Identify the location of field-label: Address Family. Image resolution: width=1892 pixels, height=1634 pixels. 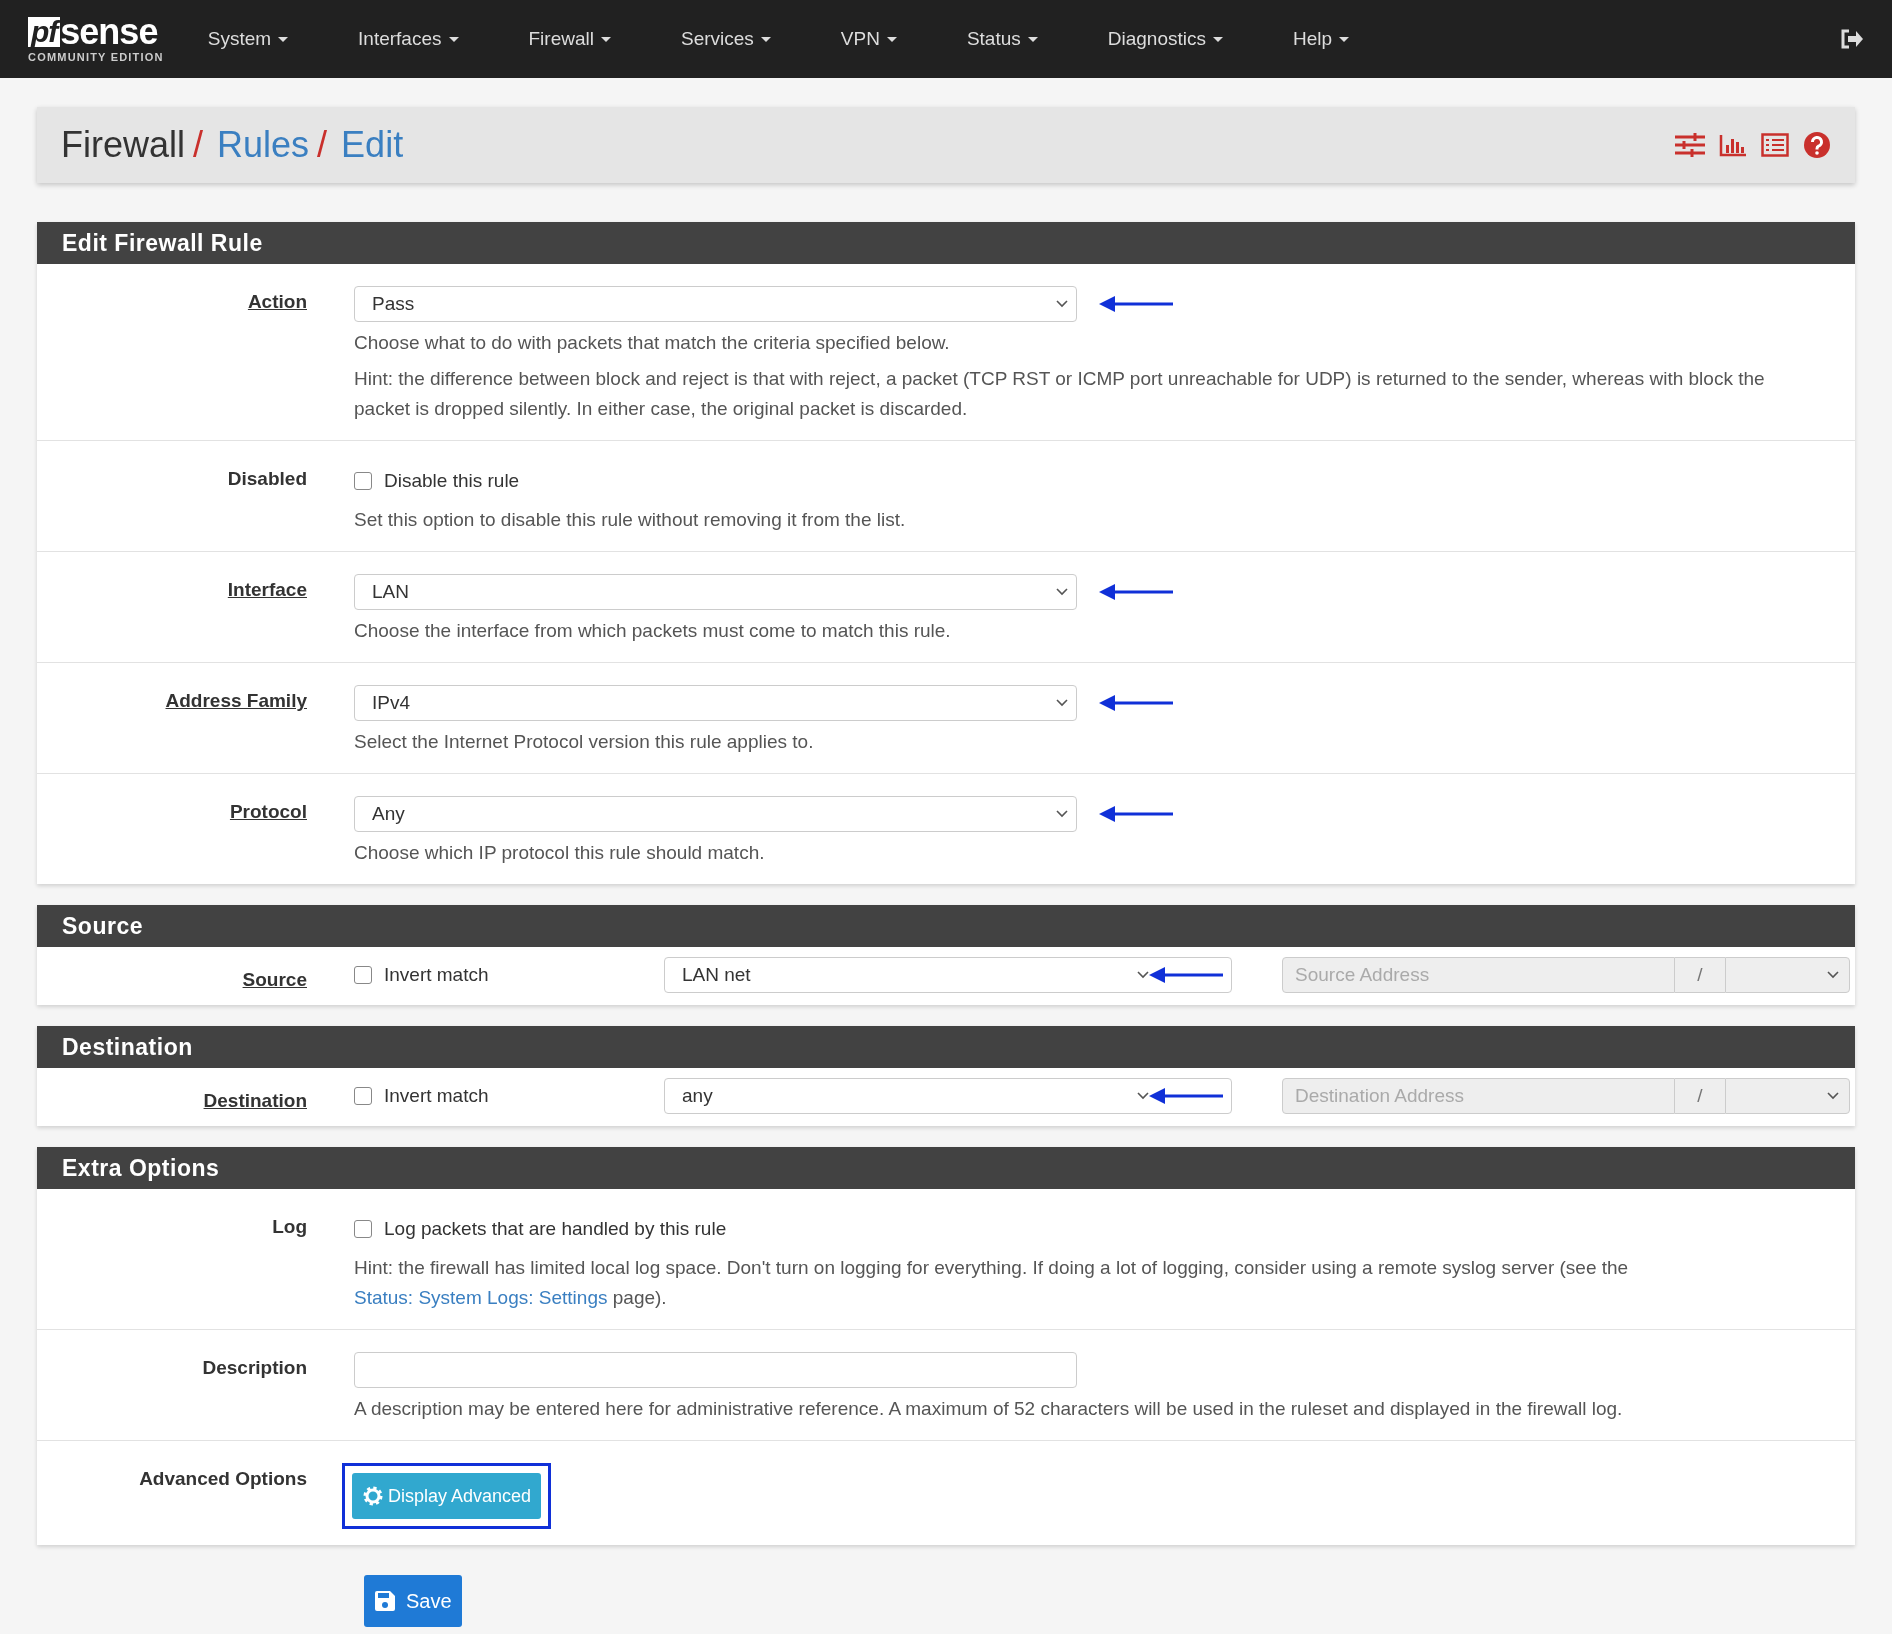
(236, 700).